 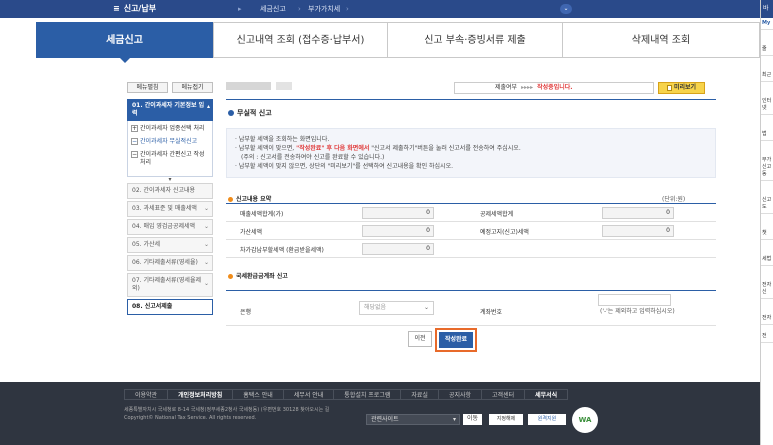 I want to click on quick-menu-item: 챗, so click(x=767, y=234).